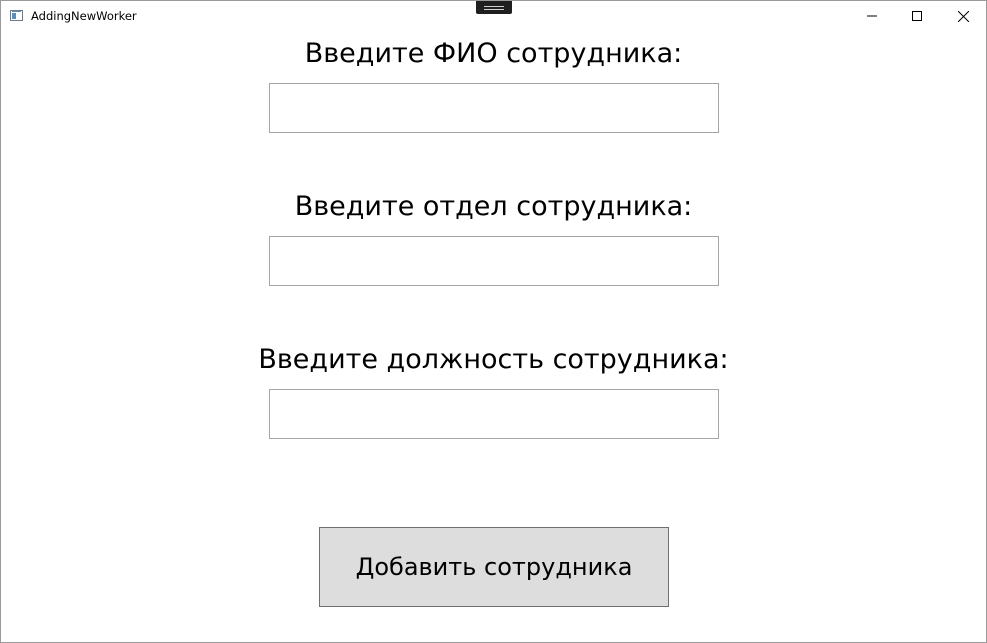 The height and width of the screenshot is (643, 987). I want to click on position-input, so click(494, 414).